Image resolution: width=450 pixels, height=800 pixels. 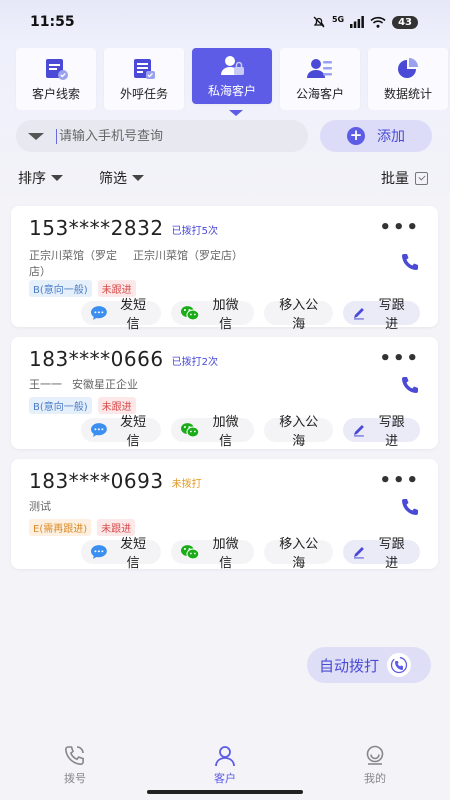 What do you see at coordinates (231, 90) in the screenshot?
I see `tab-label: 私海客户` at bounding box center [231, 90].